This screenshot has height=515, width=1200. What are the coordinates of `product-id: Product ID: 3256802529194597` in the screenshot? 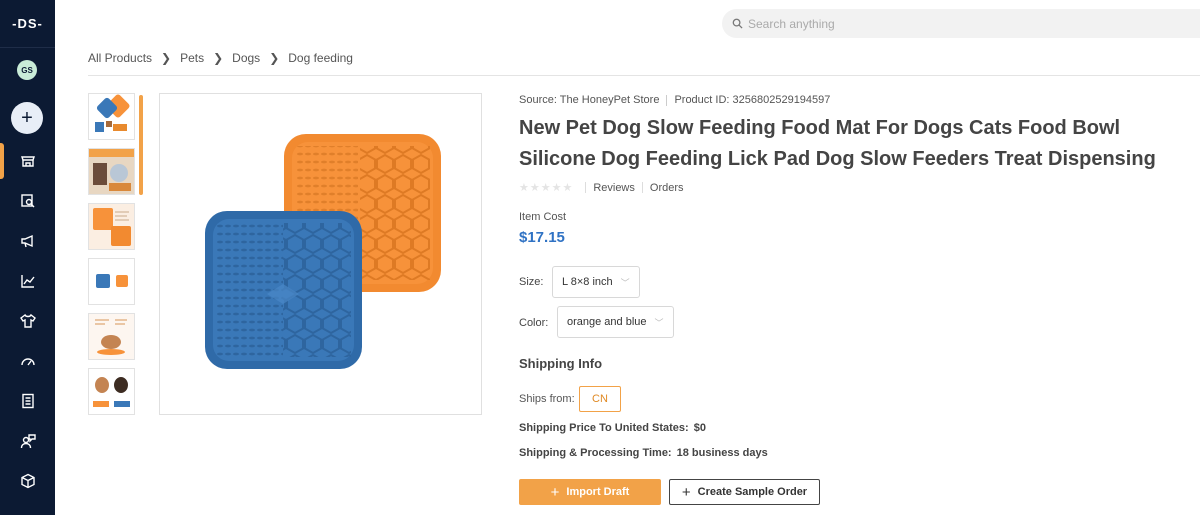 It's located at (752, 100).